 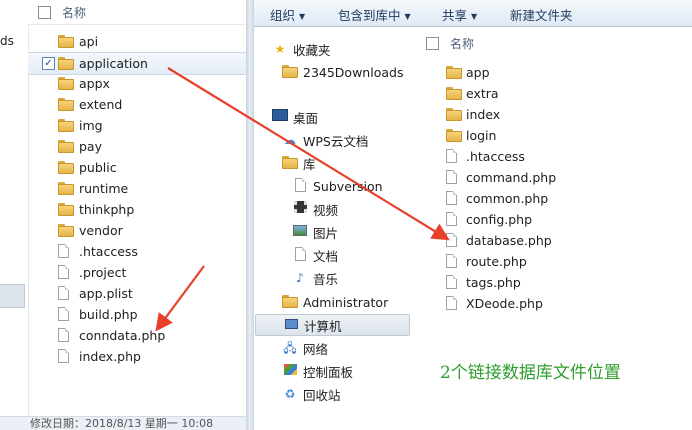 What do you see at coordinates (137, 167) in the screenshot?
I see `left-file-row: public` at bounding box center [137, 167].